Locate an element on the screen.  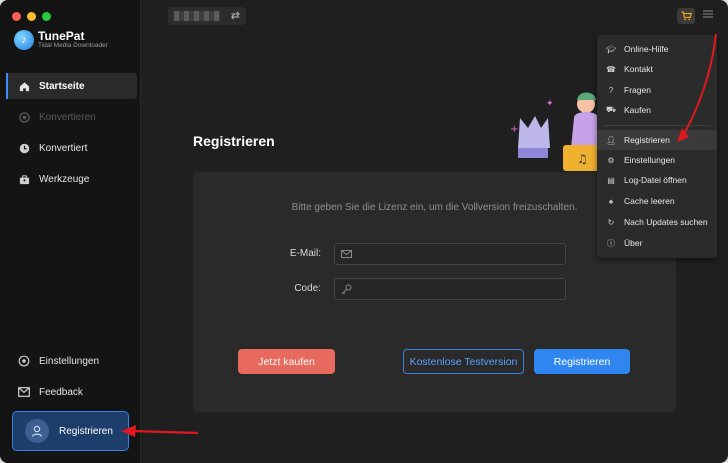
cart-button is located at coordinates (686, 16).